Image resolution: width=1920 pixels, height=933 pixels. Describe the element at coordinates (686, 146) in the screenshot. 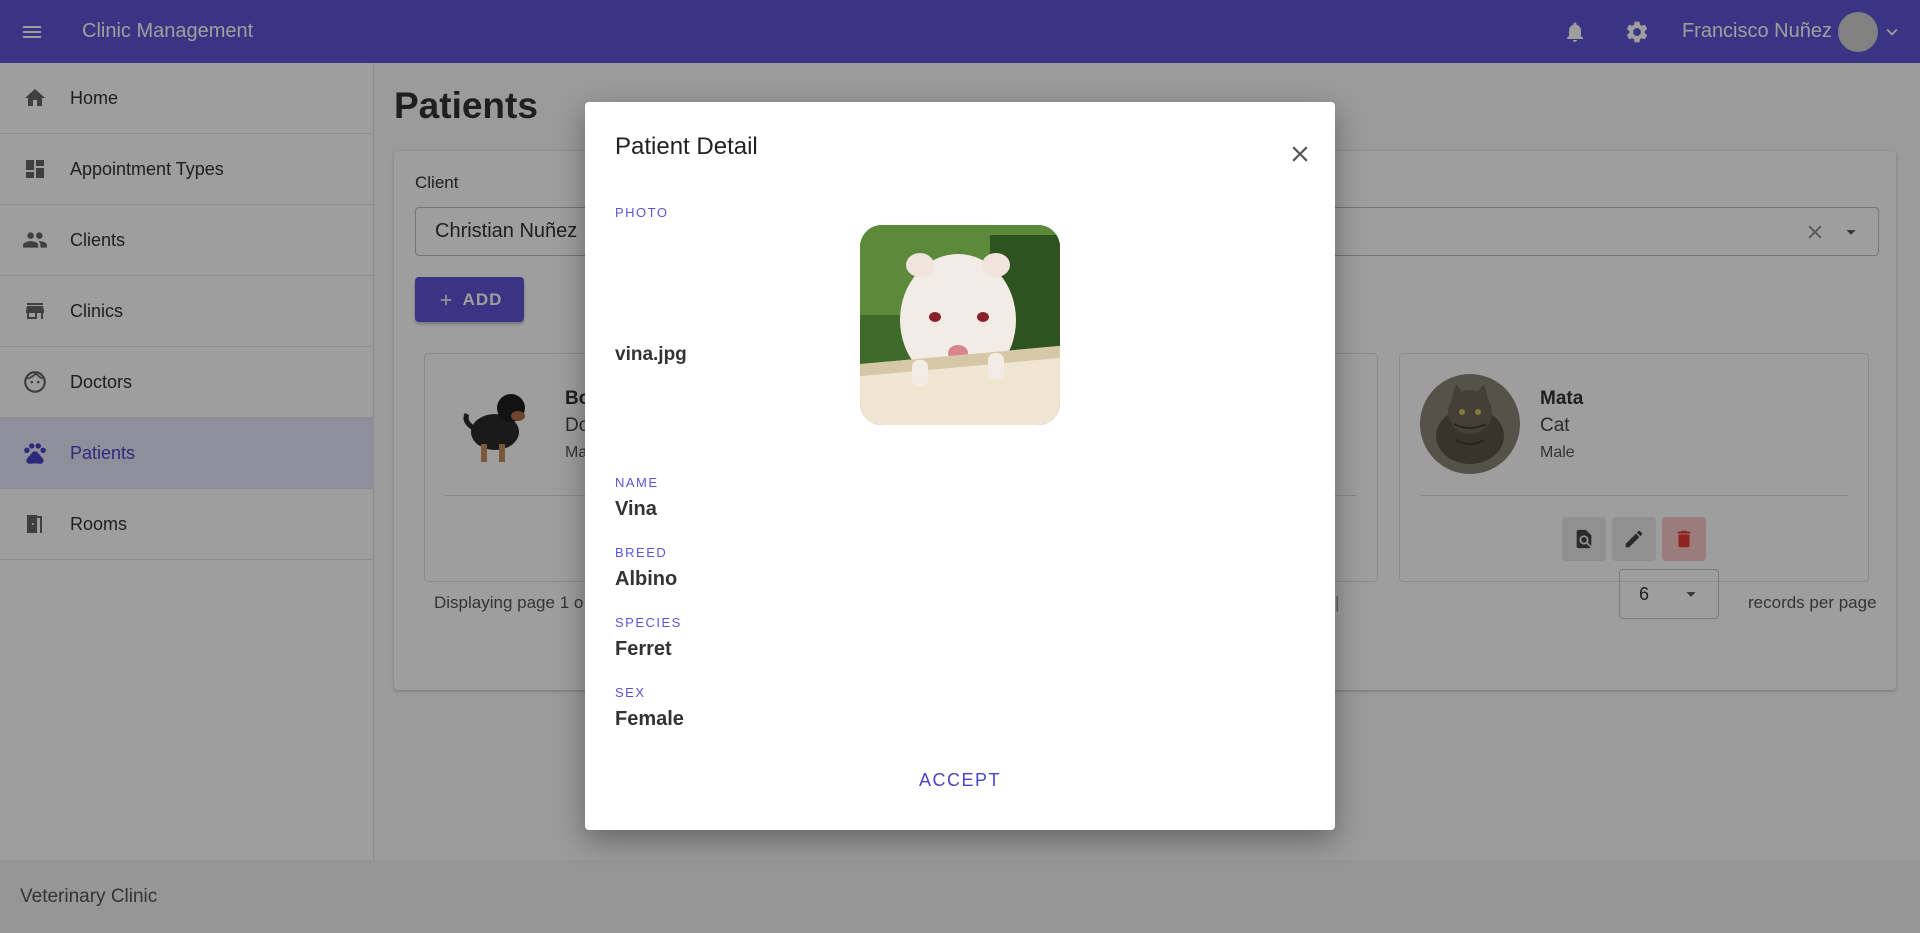

I see `dialog-title: Patient Detail` at that location.